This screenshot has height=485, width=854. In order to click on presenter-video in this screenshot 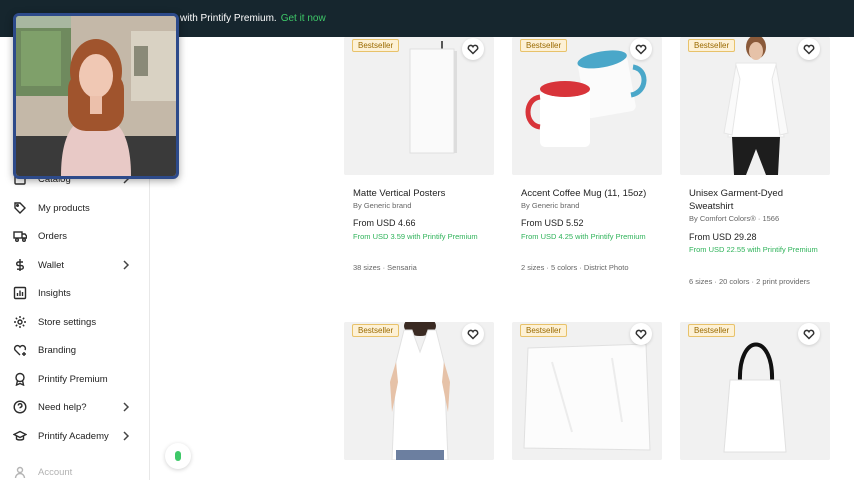, I will do `click(96, 96)`.